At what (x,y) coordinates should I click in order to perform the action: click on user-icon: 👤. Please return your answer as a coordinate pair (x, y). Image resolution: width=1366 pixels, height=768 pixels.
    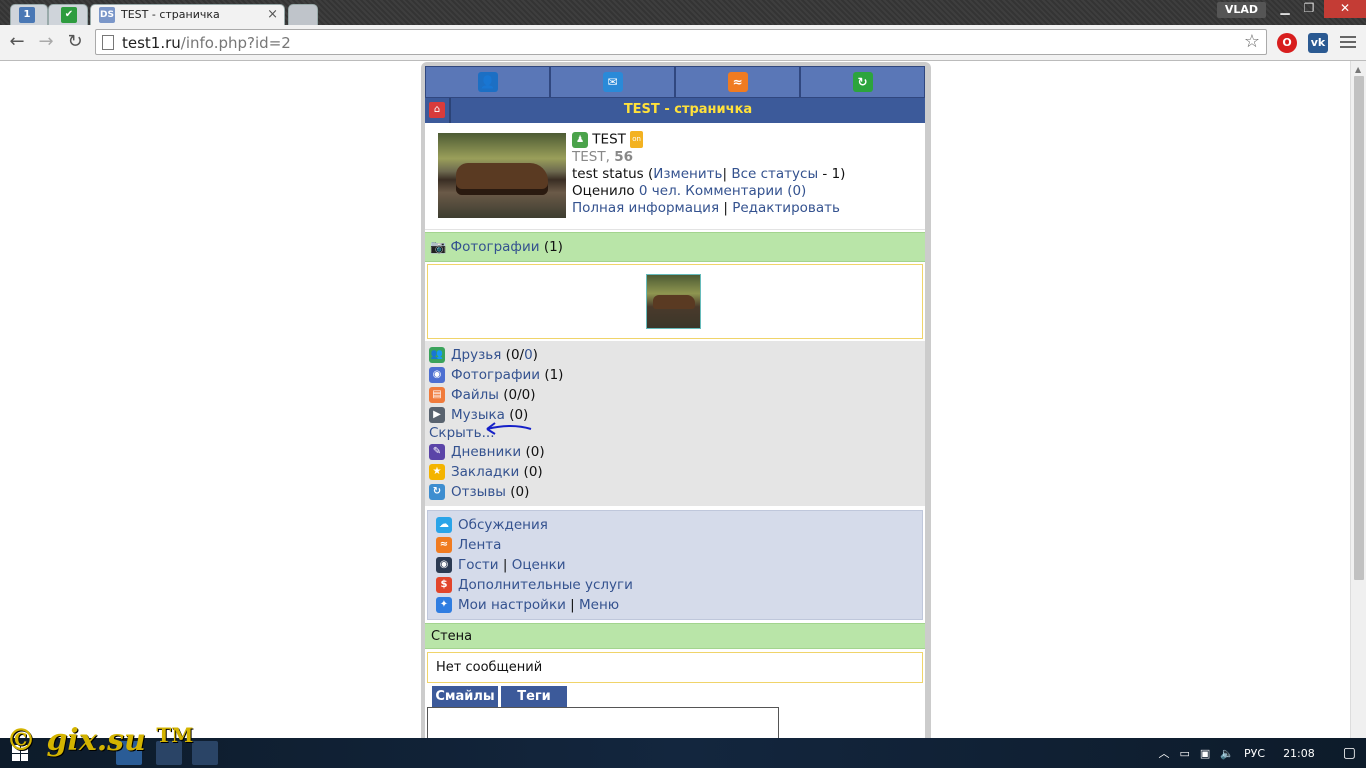
    Looking at the image, I should click on (487, 82).